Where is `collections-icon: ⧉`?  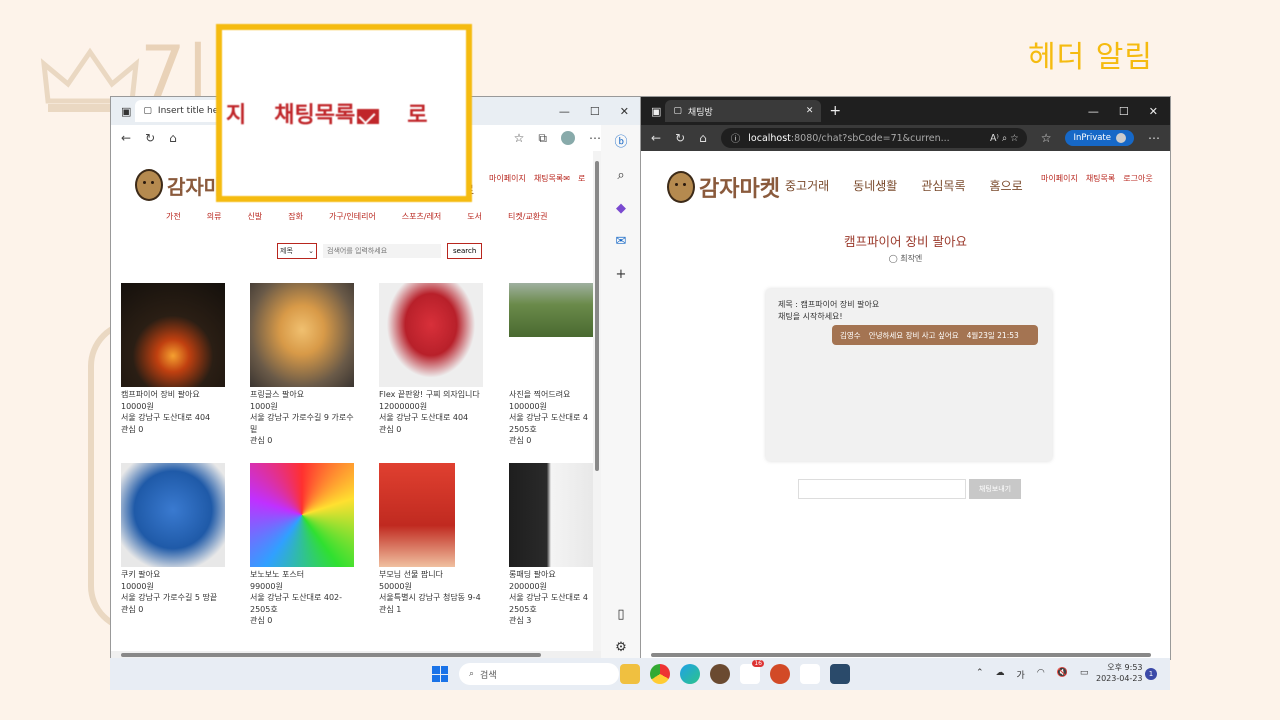
collections-icon: ⧉ is located at coordinates (542, 138).